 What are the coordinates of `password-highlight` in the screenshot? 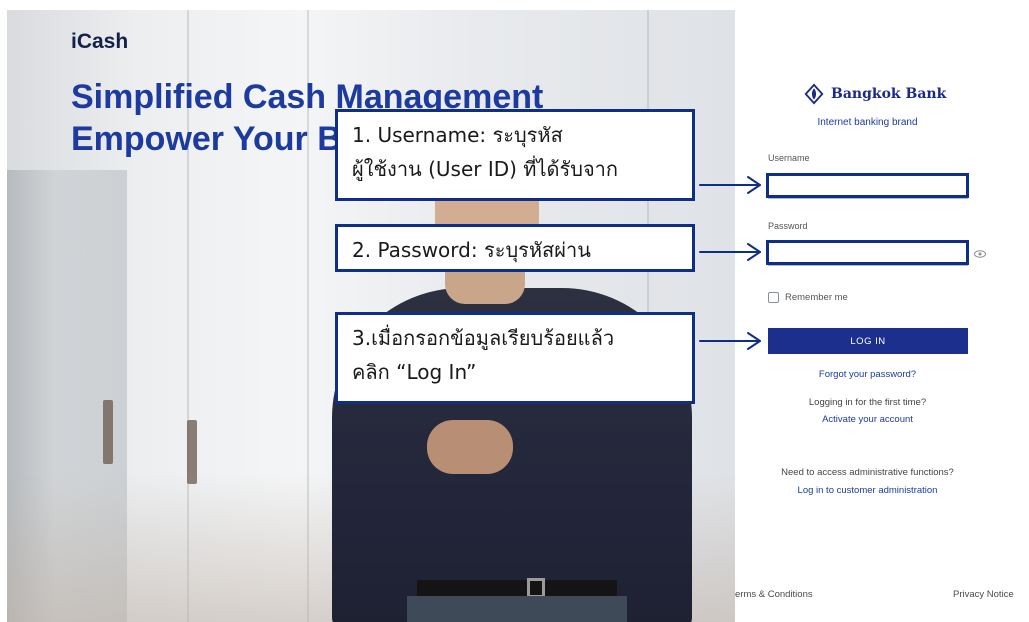 It's located at (867, 252).